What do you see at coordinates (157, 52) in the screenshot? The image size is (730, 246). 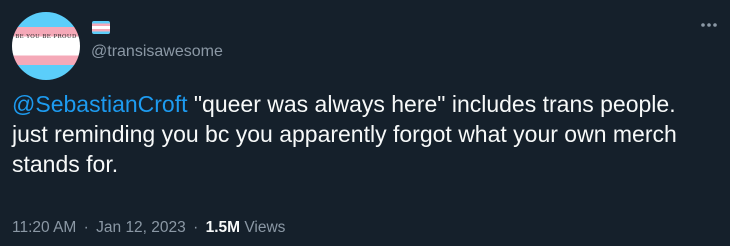 I see `author-handle: @transisawesome` at bounding box center [157, 52].